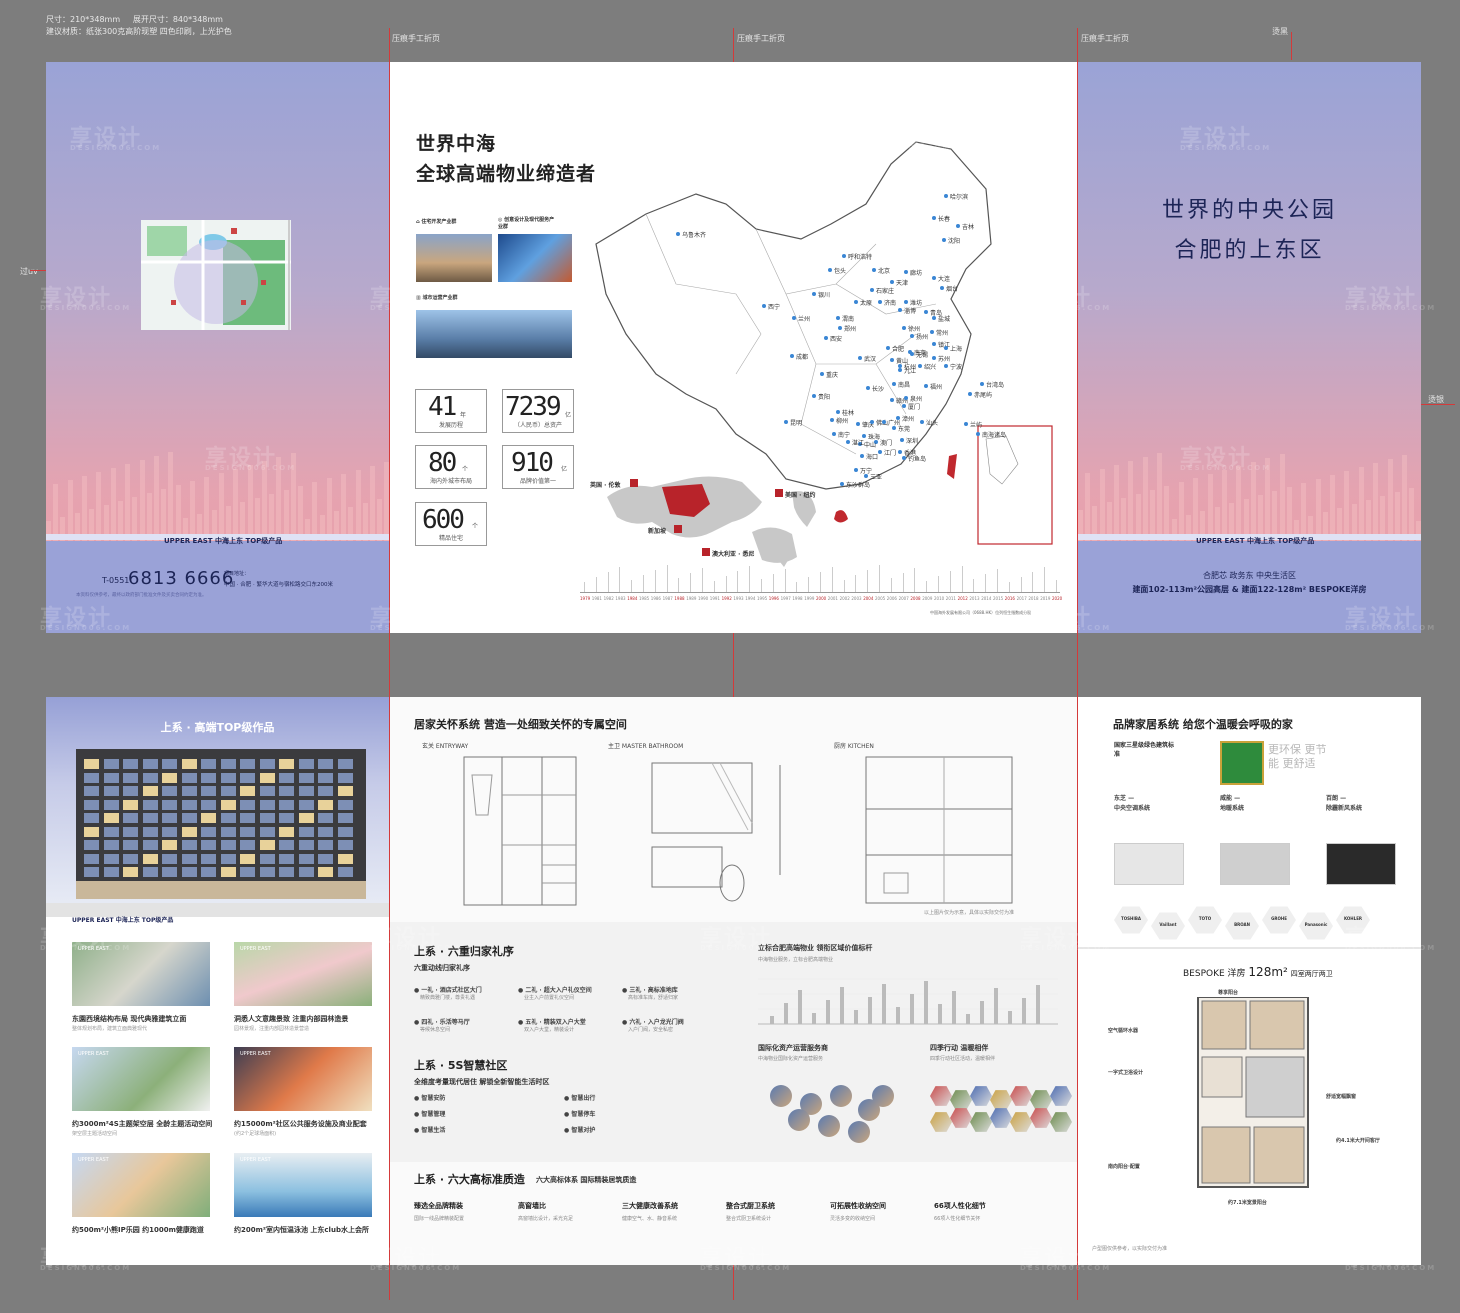 This screenshot has width=1460, height=1313. Describe the element at coordinates (870, 359) in the screenshot. I see `city-label: 武汉` at that location.